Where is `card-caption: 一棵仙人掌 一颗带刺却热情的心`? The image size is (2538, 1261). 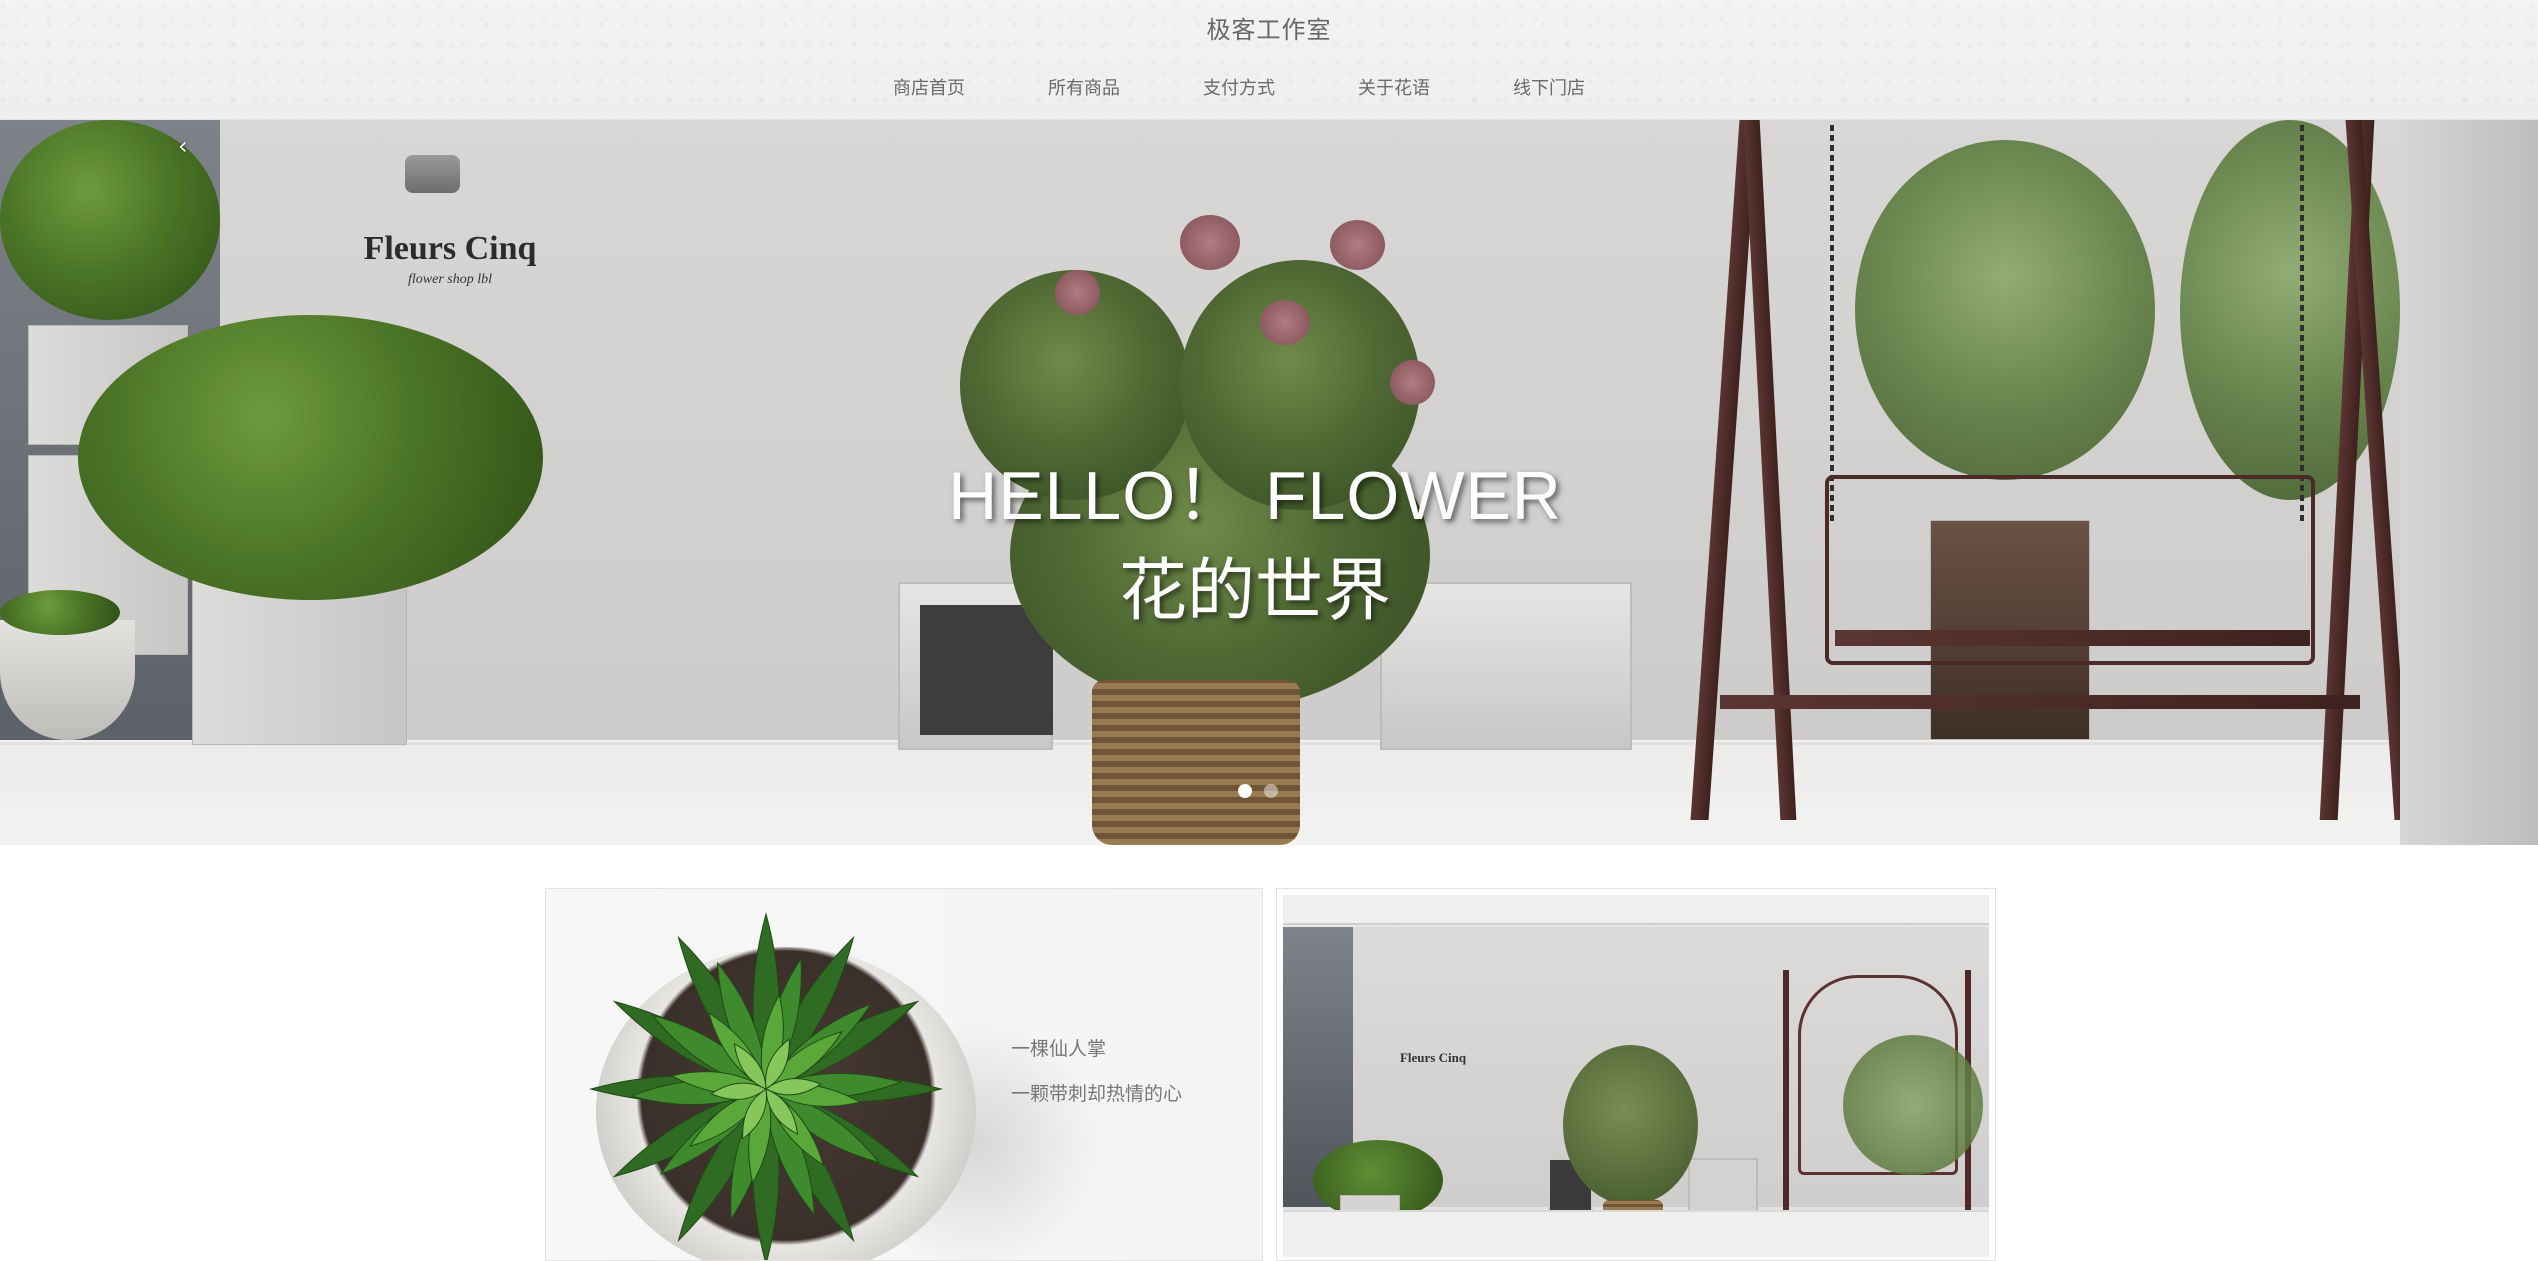 card-caption: 一棵仙人掌 一颗带刺却热情的心 is located at coordinates (1096, 1079).